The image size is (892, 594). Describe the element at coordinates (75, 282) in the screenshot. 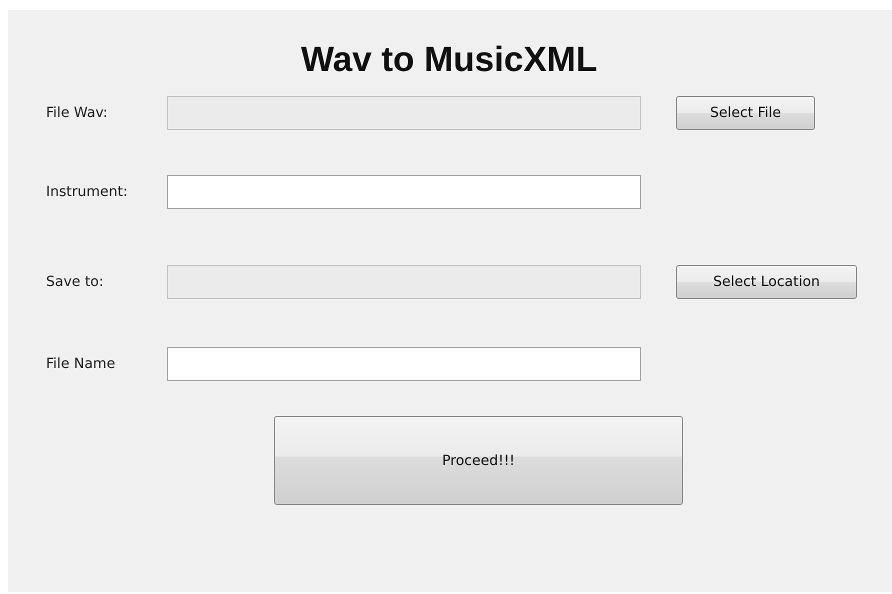

I see `field-label: Save to:` at that location.